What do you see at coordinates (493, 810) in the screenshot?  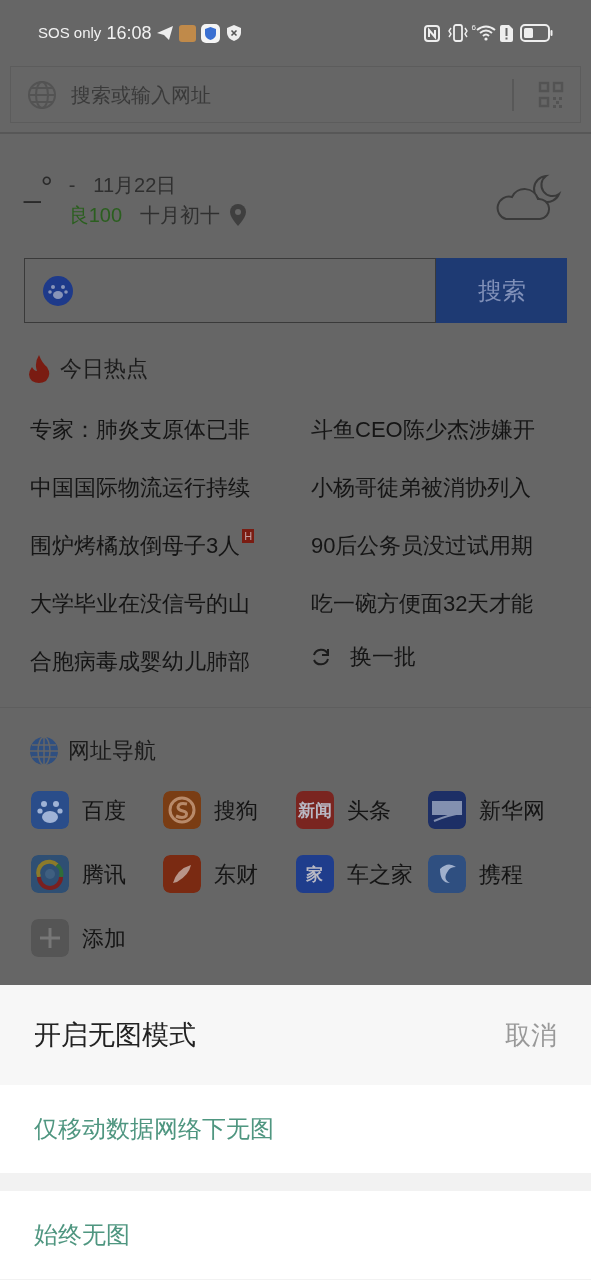 I see `site-shortcut: 新华网` at bounding box center [493, 810].